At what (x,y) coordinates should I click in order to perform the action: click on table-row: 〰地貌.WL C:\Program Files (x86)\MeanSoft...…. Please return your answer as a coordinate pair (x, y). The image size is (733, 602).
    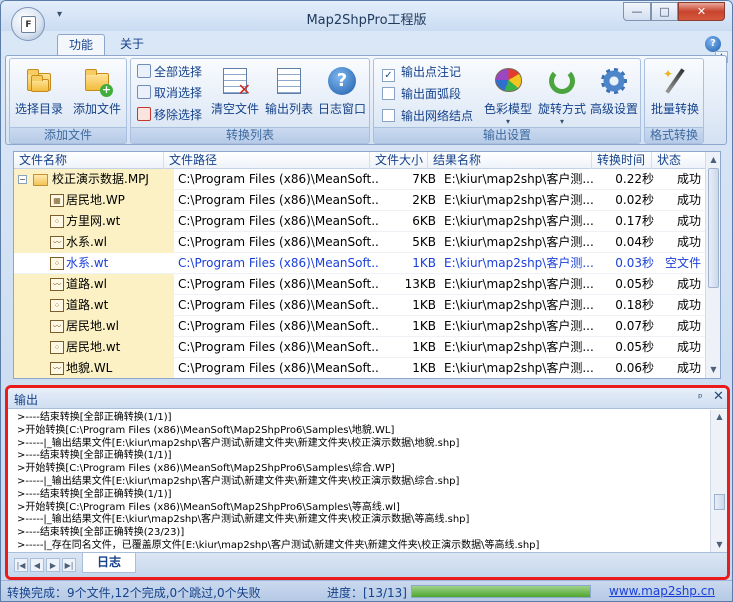
    Looking at the image, I should click on (360, 368).